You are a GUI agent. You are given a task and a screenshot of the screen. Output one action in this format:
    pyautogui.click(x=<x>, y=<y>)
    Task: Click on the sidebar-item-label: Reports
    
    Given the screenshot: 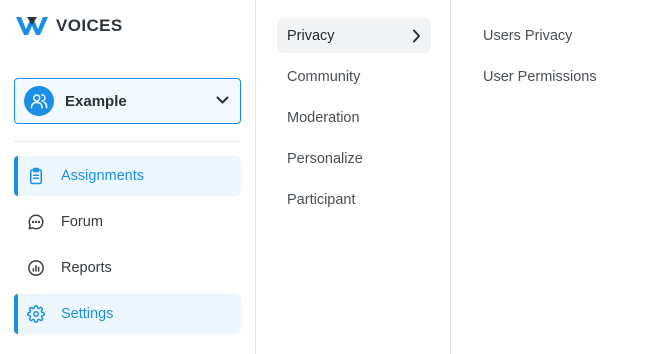 What is the action you would take?
    pyautogui.click(x=86, y=268)
    